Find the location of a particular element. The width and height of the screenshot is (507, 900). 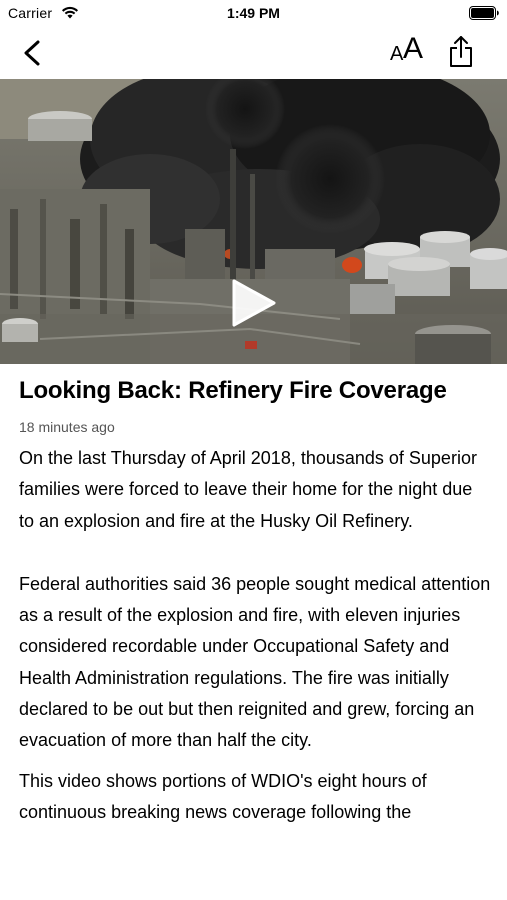

text-size-button: A A is located at coordinates (411, 53).